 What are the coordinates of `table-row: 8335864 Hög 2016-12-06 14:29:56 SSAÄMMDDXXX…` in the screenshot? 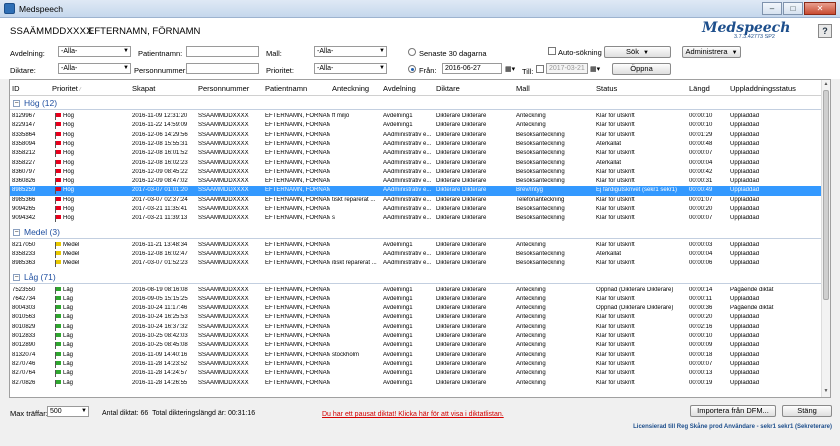 It's located at (416, 135).